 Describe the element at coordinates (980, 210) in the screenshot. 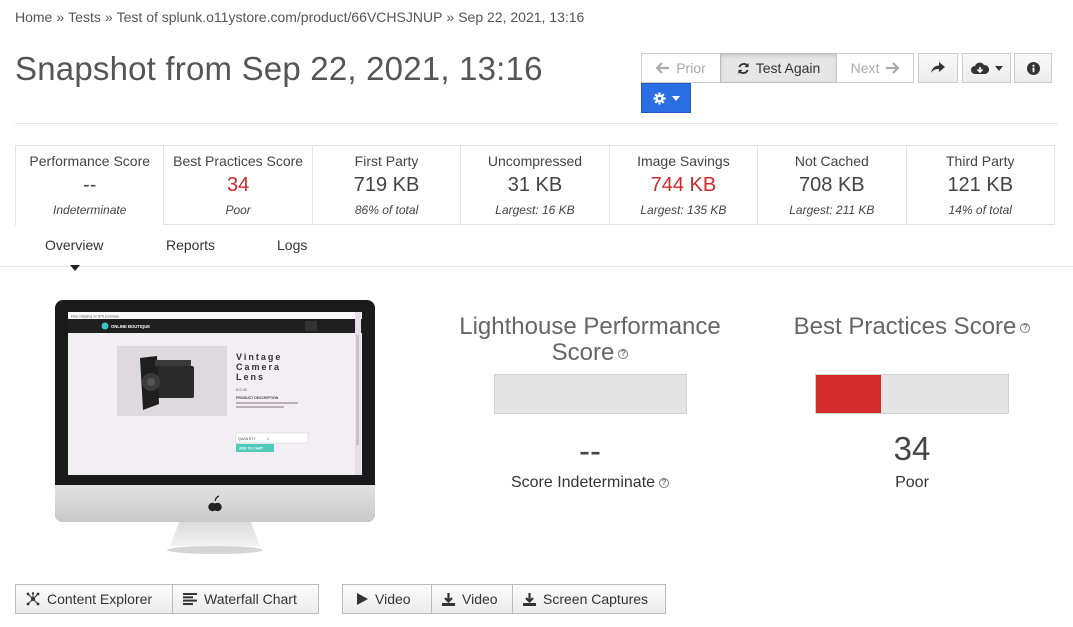

I see `metric-sub: 14% of total` at that location.